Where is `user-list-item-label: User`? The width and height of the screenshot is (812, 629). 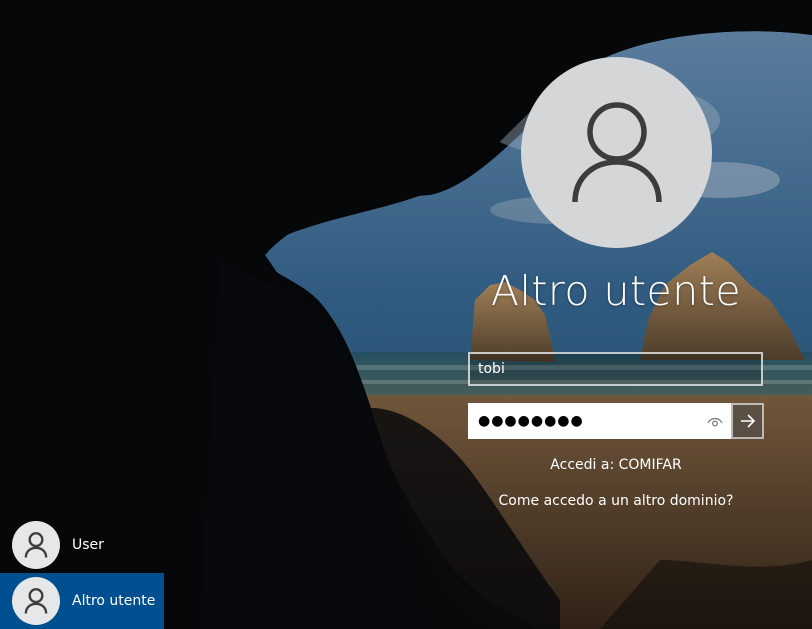 user-list-item-label: User is located at coordinates (88, 545).